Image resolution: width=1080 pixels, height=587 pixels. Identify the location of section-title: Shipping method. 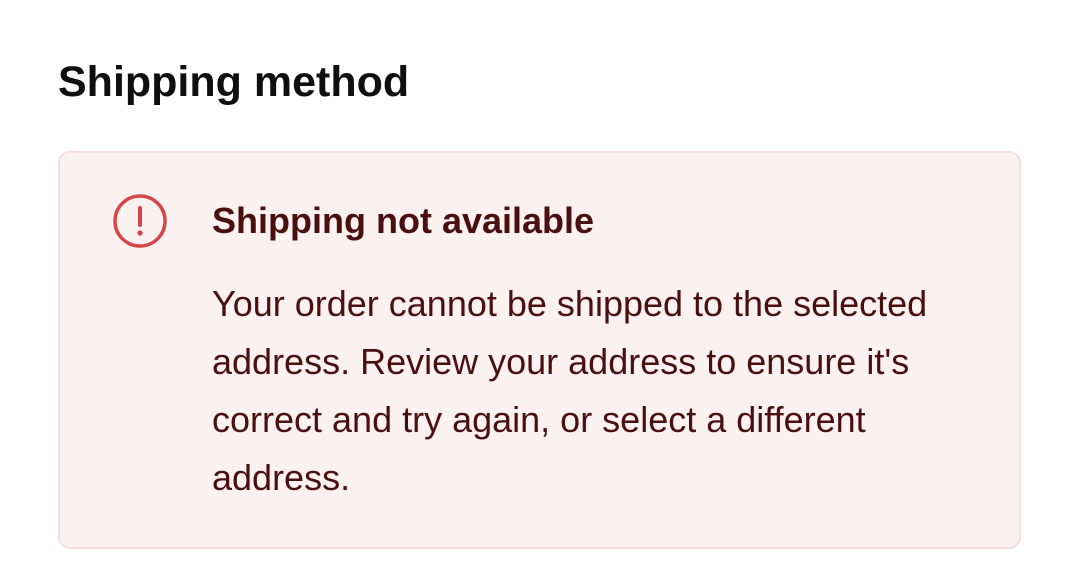
(234, 82).